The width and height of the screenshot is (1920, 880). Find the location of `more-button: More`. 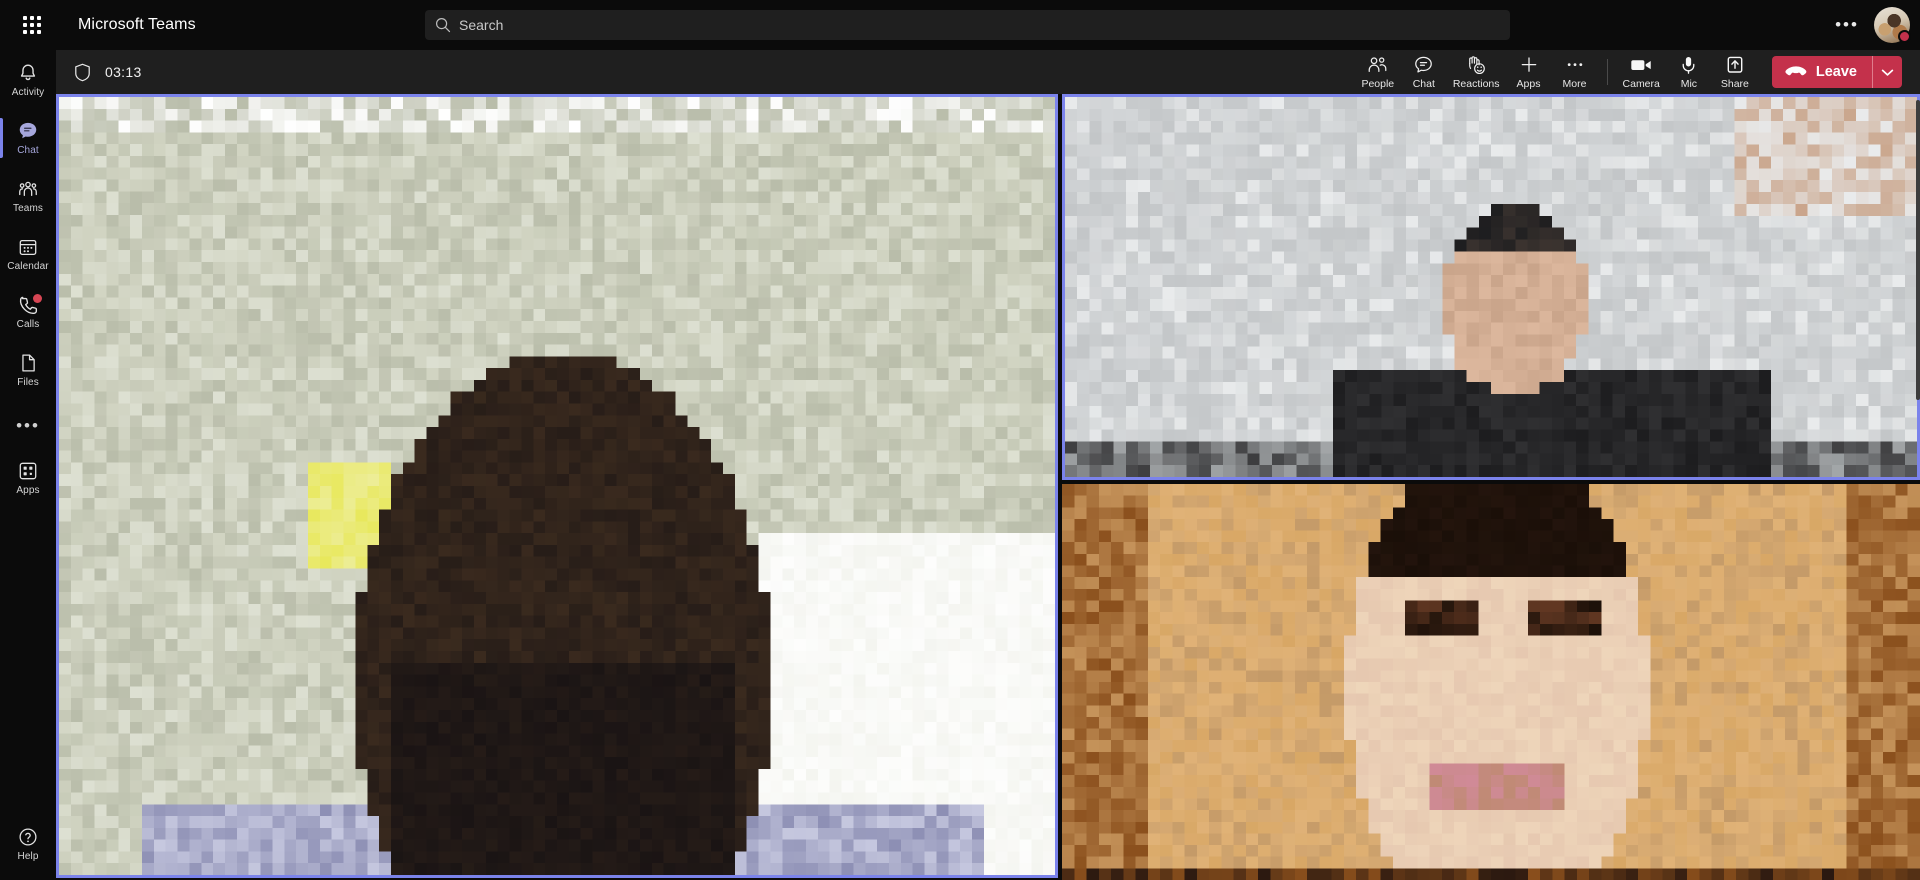

more-button: More is located at coordinates (1575, 72).